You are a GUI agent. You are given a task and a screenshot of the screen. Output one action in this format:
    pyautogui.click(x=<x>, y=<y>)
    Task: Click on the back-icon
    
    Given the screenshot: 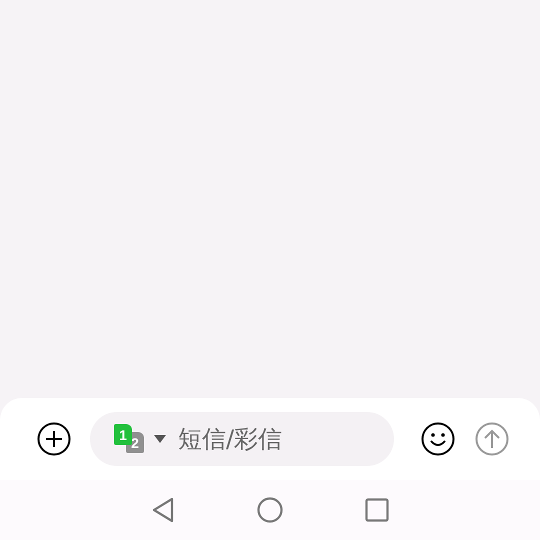 What is the action you would take?
    pyautogui.click(x=163, y=510)
    